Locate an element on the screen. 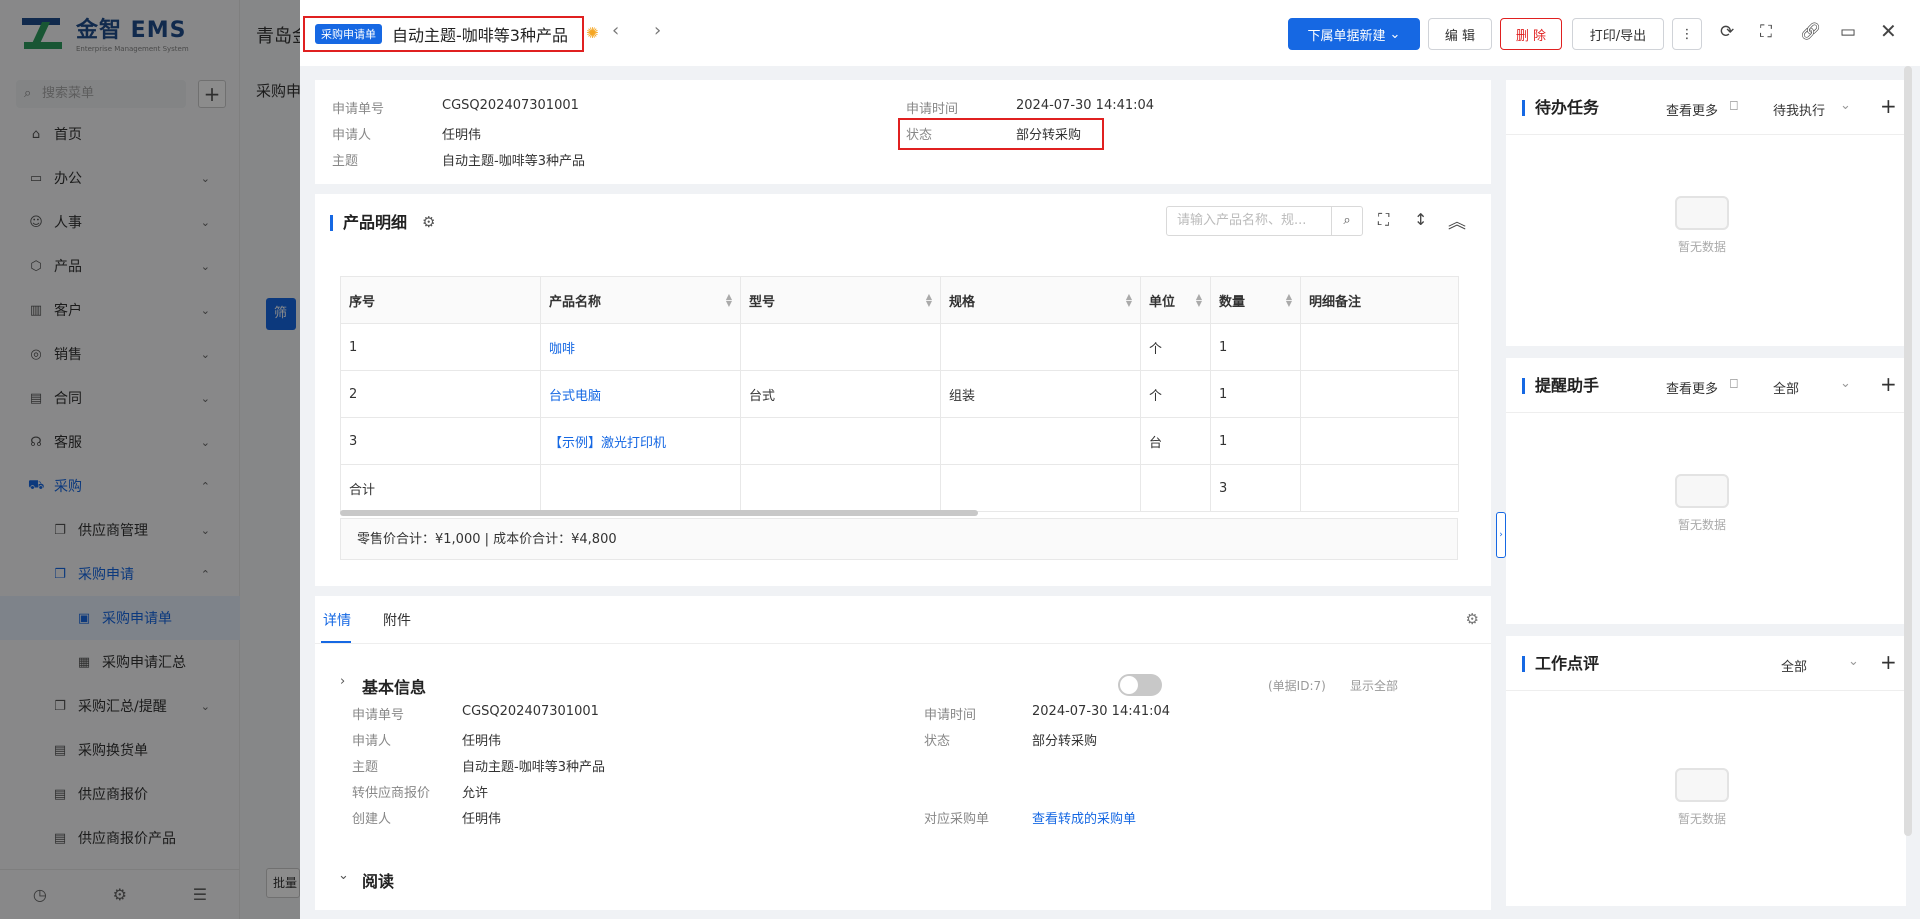 Image resolution: width=1920 pixels, height=919 pixels. basic-info-title: 基本信息 is located at coordinates (394, 686).